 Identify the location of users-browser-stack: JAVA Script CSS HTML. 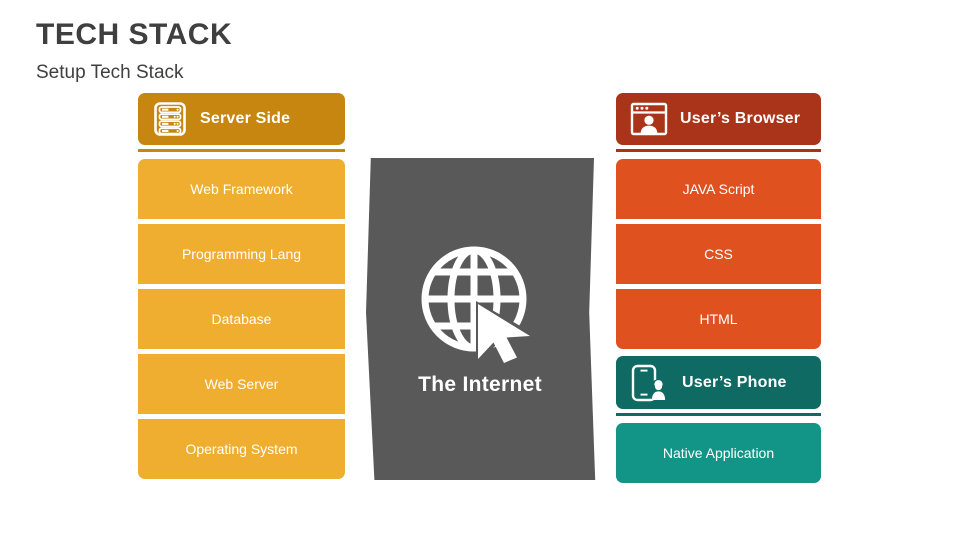
(718, 254).